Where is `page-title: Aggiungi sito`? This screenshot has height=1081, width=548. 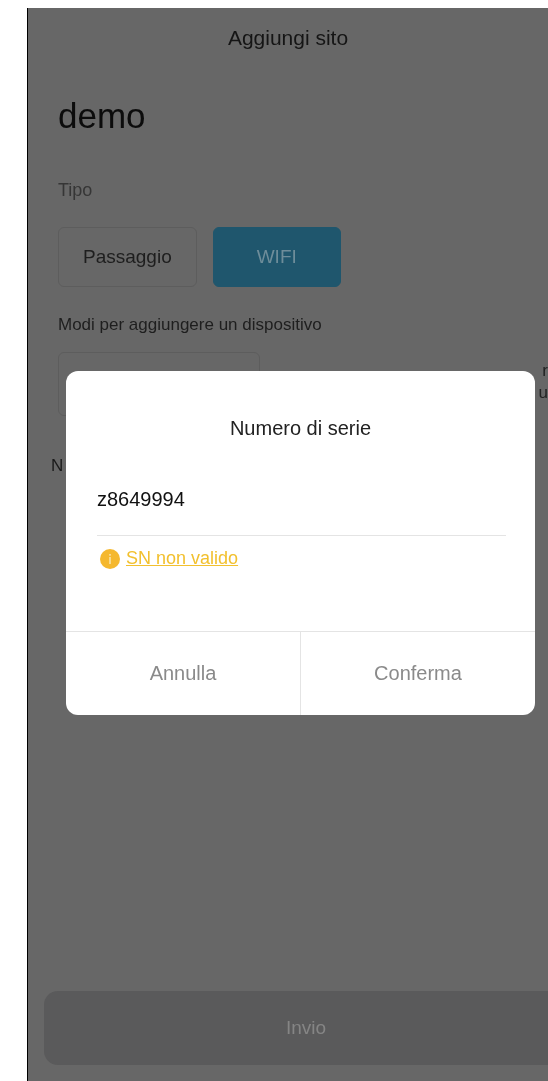
page-title: Aggiungi sito is located at coordinates (288, 38).